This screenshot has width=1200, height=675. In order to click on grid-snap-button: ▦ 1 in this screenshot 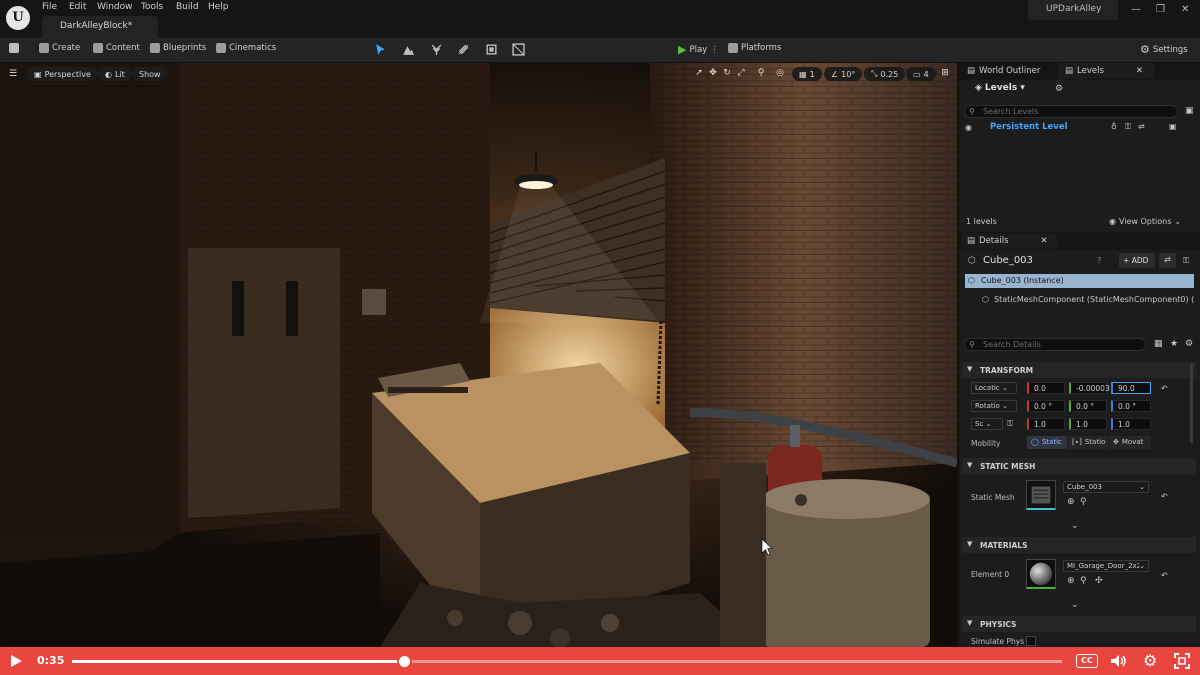, I will do `click(807, 74)`.